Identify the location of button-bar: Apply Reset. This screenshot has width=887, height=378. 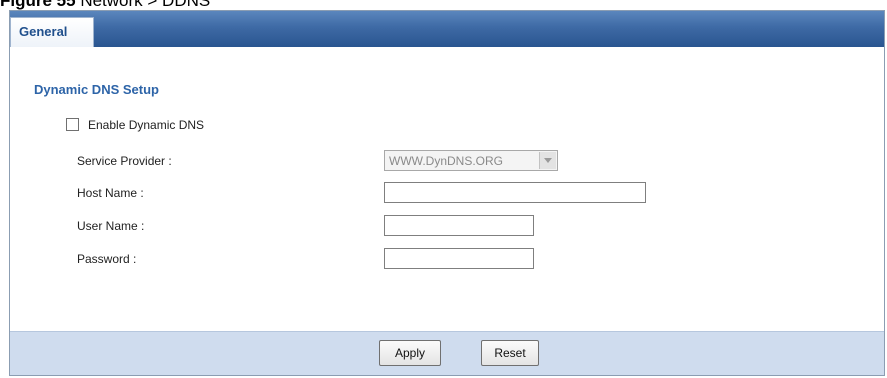
(447, 353).